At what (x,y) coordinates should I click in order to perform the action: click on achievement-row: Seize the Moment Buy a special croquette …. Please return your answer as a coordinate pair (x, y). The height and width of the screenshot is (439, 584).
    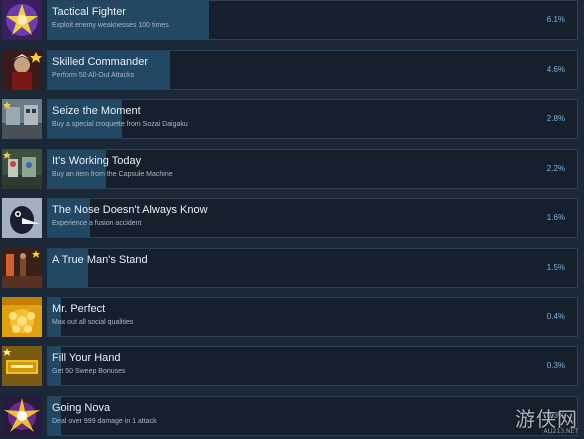
    Looking at the image, I should click on (290, 121).